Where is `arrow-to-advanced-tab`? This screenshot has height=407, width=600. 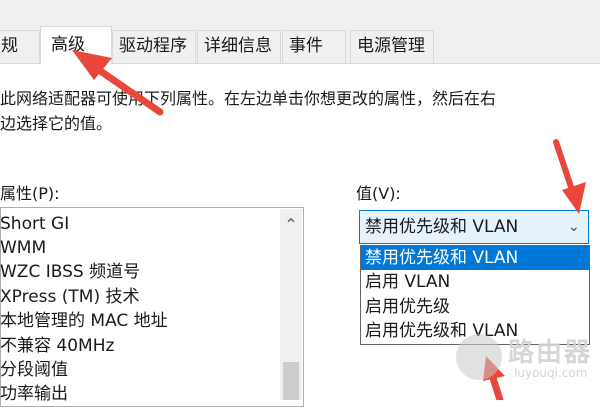 arrow-to-advanced-tab is located at coordinates (118, 83).